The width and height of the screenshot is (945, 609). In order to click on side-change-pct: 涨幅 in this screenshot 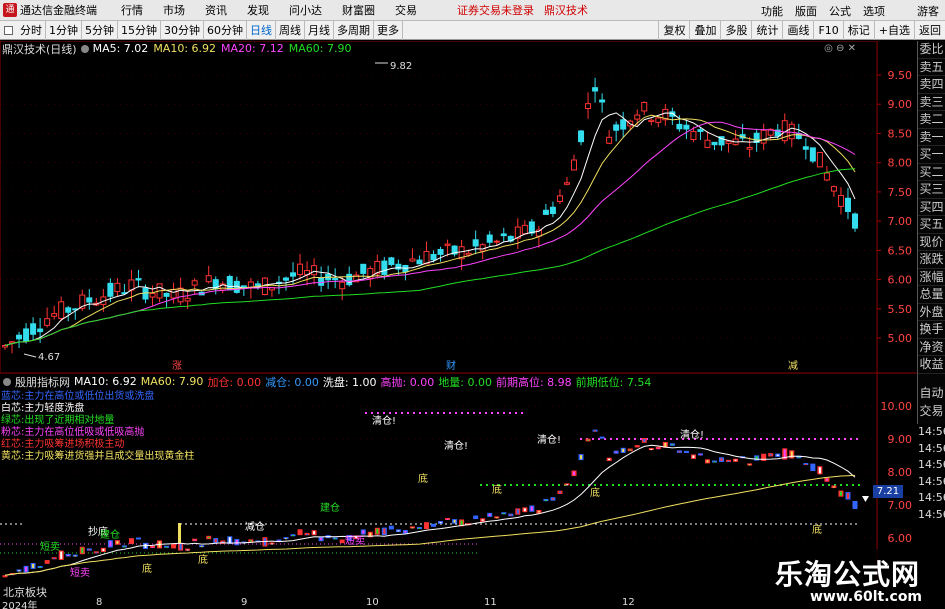, I will do `click(931, 277)`.